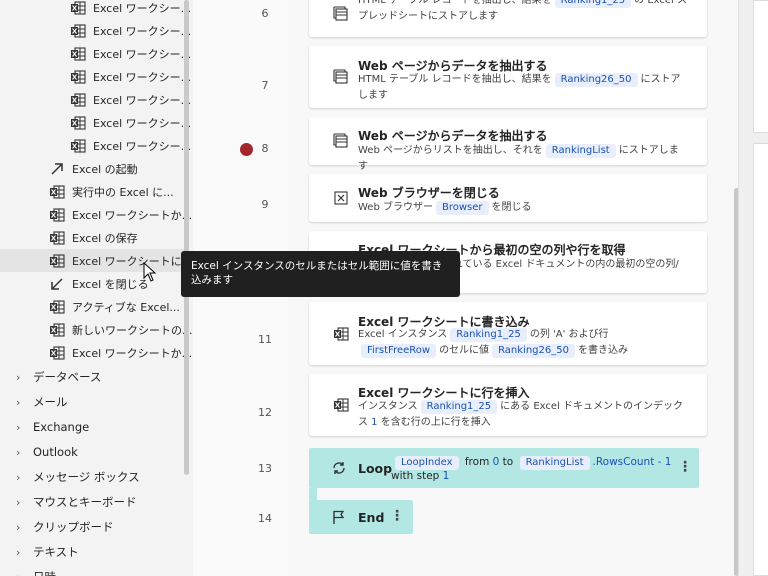 The width and height of the screenshot is (768, 576). I want to click on line-number: 11, so click(265, 339).